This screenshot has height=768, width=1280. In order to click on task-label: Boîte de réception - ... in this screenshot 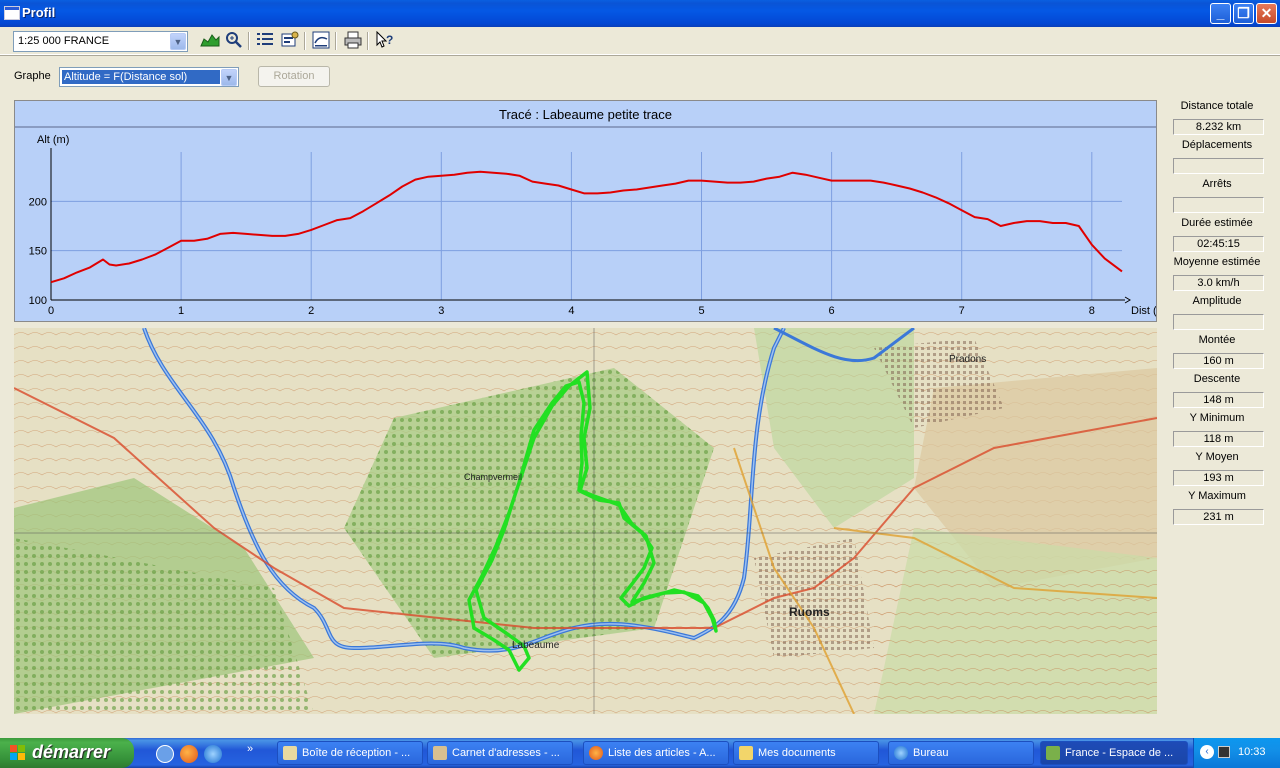, I will do `click(356, 753)`.